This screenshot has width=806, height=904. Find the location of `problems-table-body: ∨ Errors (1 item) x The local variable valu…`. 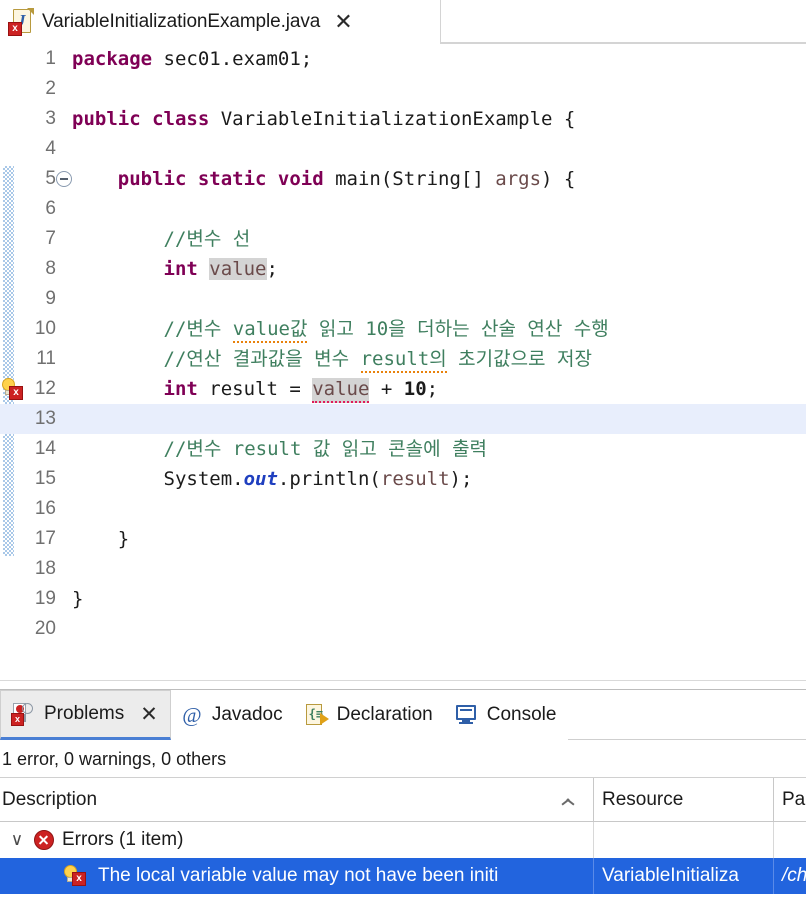

problems-table-body: ∨ Errors (1 item) x The local variable valu… is located at coordinates (403, 858).